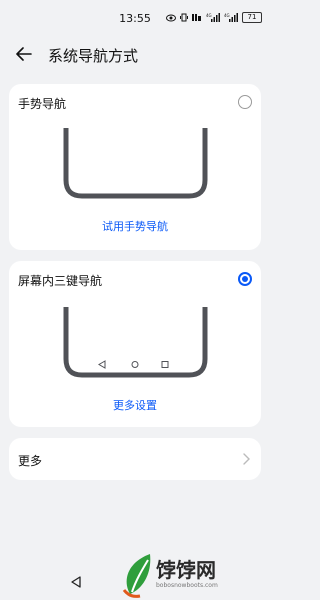 The height and width of the screenshot is (600, 320). What do you see at coordinates (252, 17) in the screenshot?
I see `battery-indicator: 71` at bounding box center [252, 17].